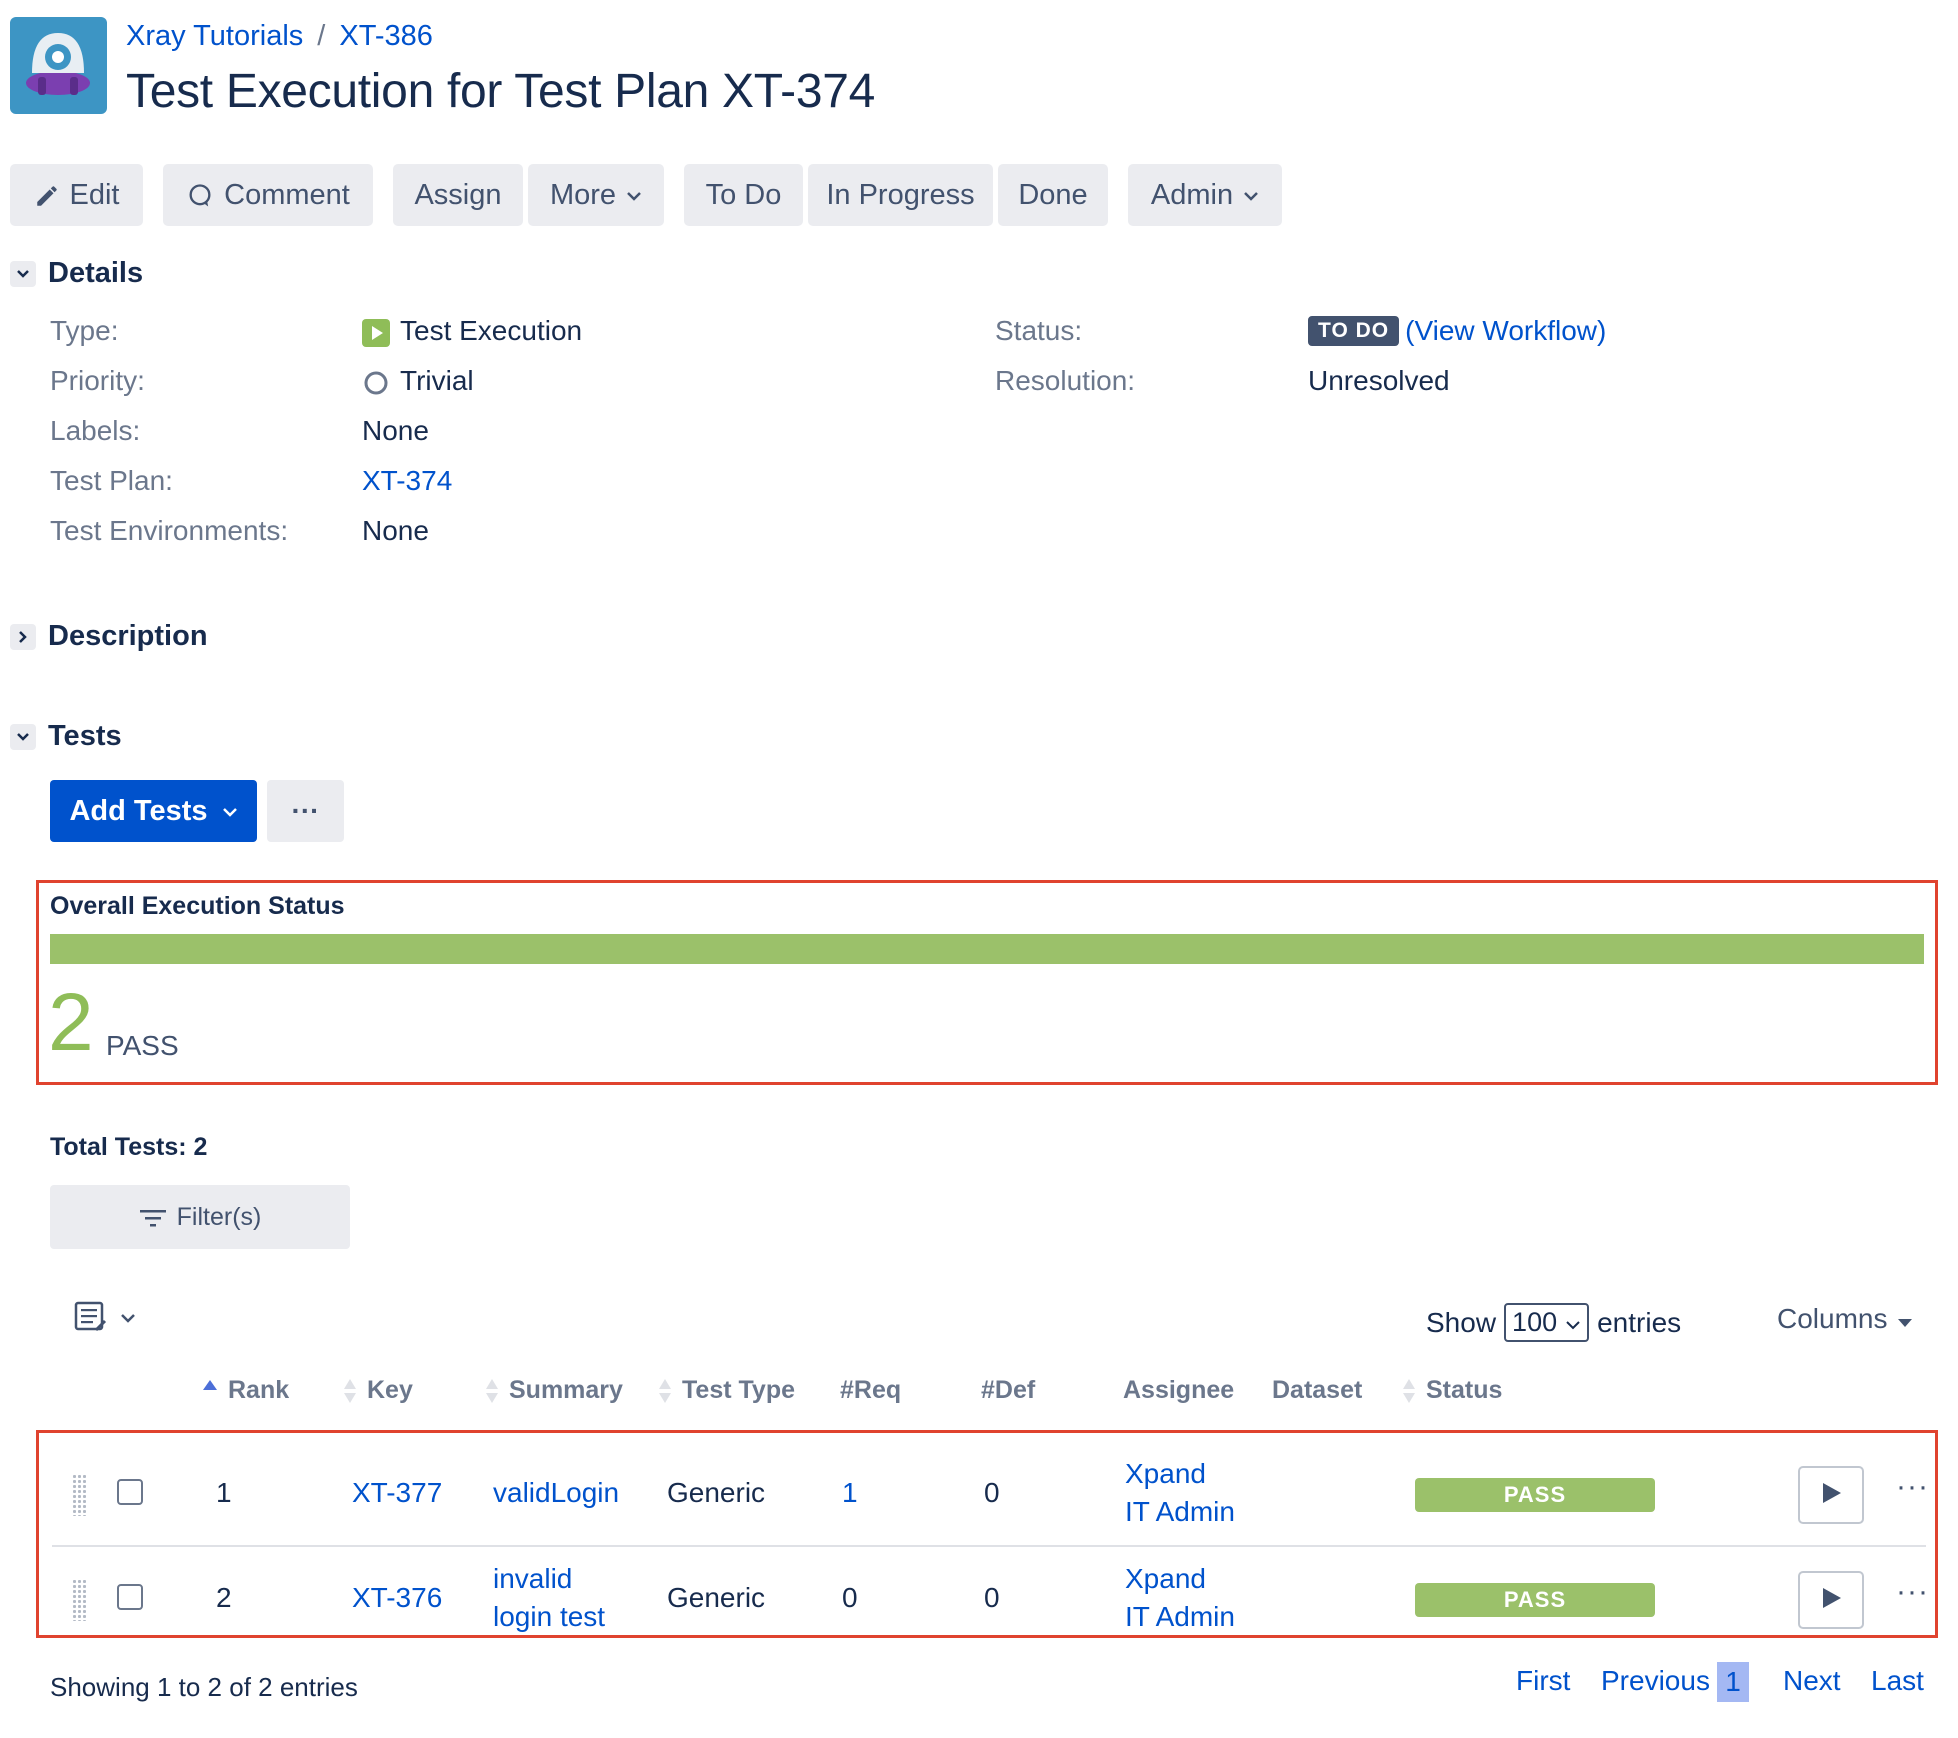 The height and width of the screenshot is (1738, 1958). Describe the element at coordinates (397, 1493) in the screenshot. I see `row-key-link: XT-377` at that location.